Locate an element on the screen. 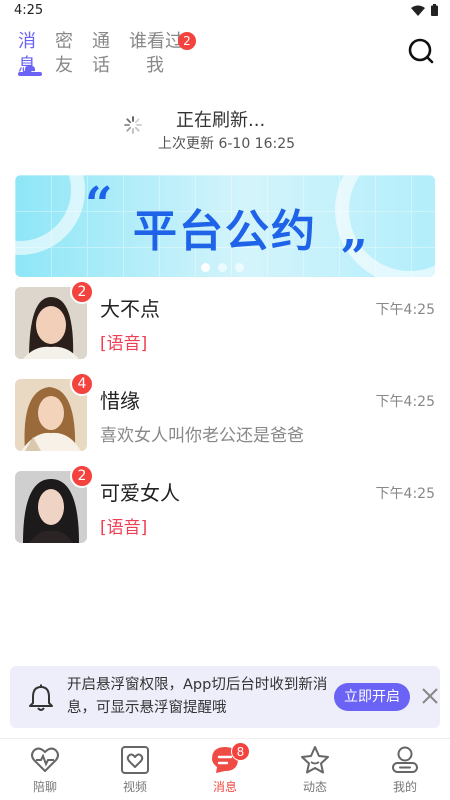  star-icon is located at coordinates (315, 760).